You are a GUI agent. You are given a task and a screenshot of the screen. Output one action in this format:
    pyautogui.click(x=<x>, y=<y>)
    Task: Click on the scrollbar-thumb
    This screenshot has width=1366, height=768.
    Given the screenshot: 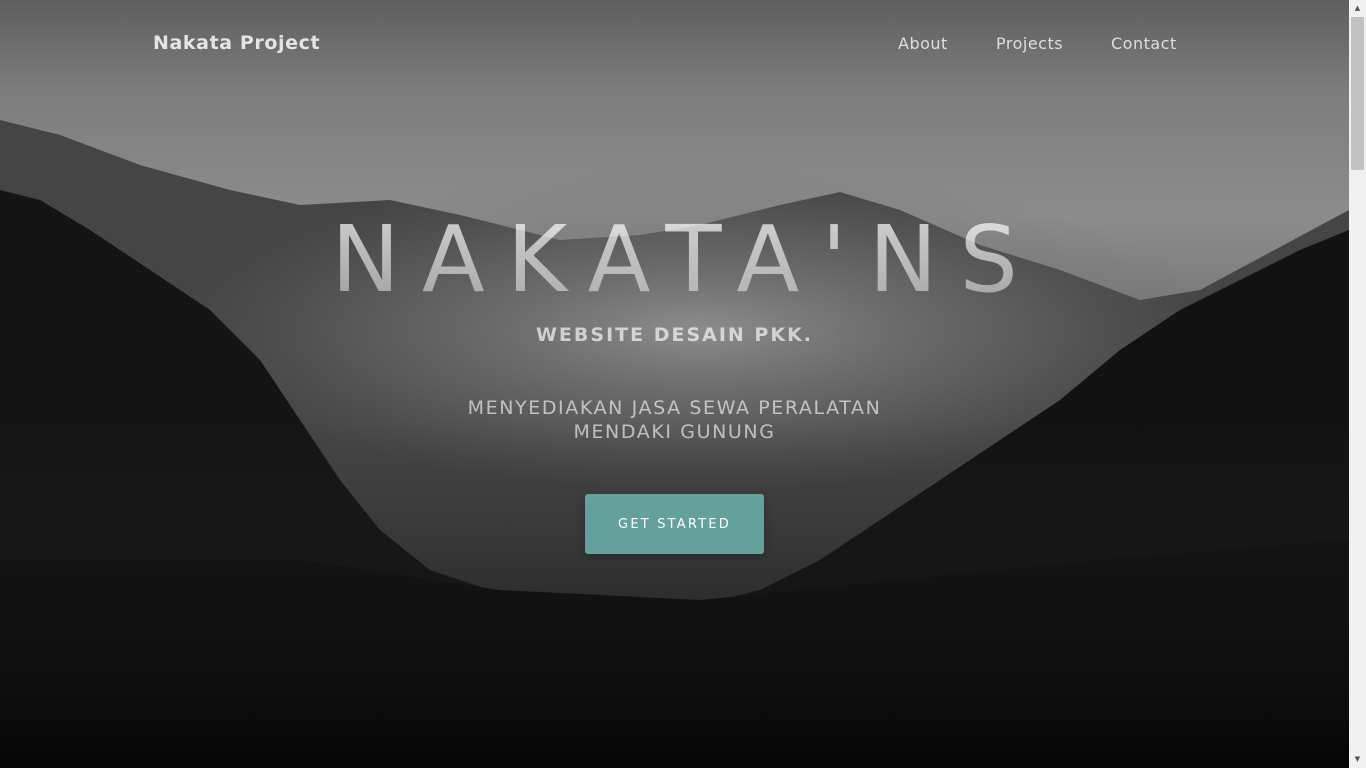 What is the action you would take?
    pyautogui.click(x=1357, y=93)
    